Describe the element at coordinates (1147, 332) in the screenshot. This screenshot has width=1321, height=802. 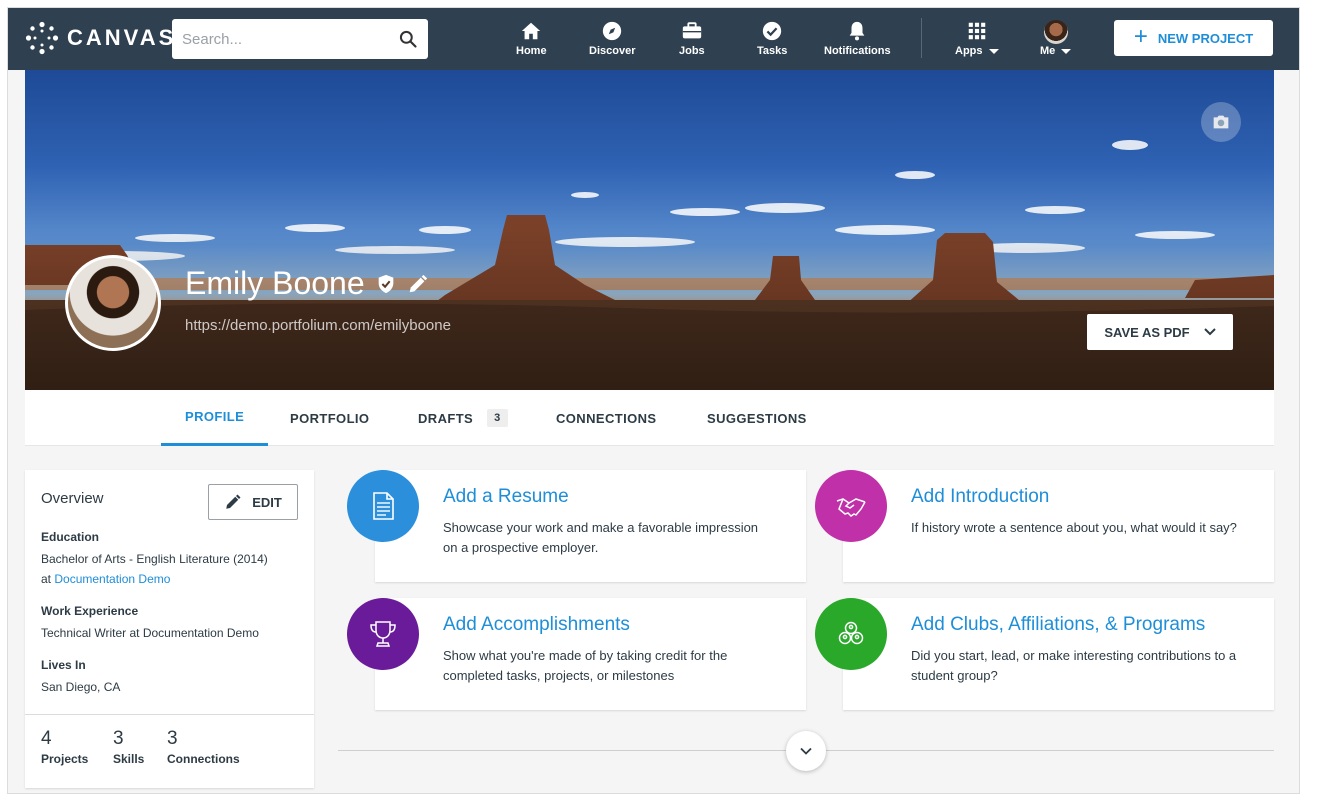
I see `save-as-pdf-label: SAVE AS PDF` at that location.